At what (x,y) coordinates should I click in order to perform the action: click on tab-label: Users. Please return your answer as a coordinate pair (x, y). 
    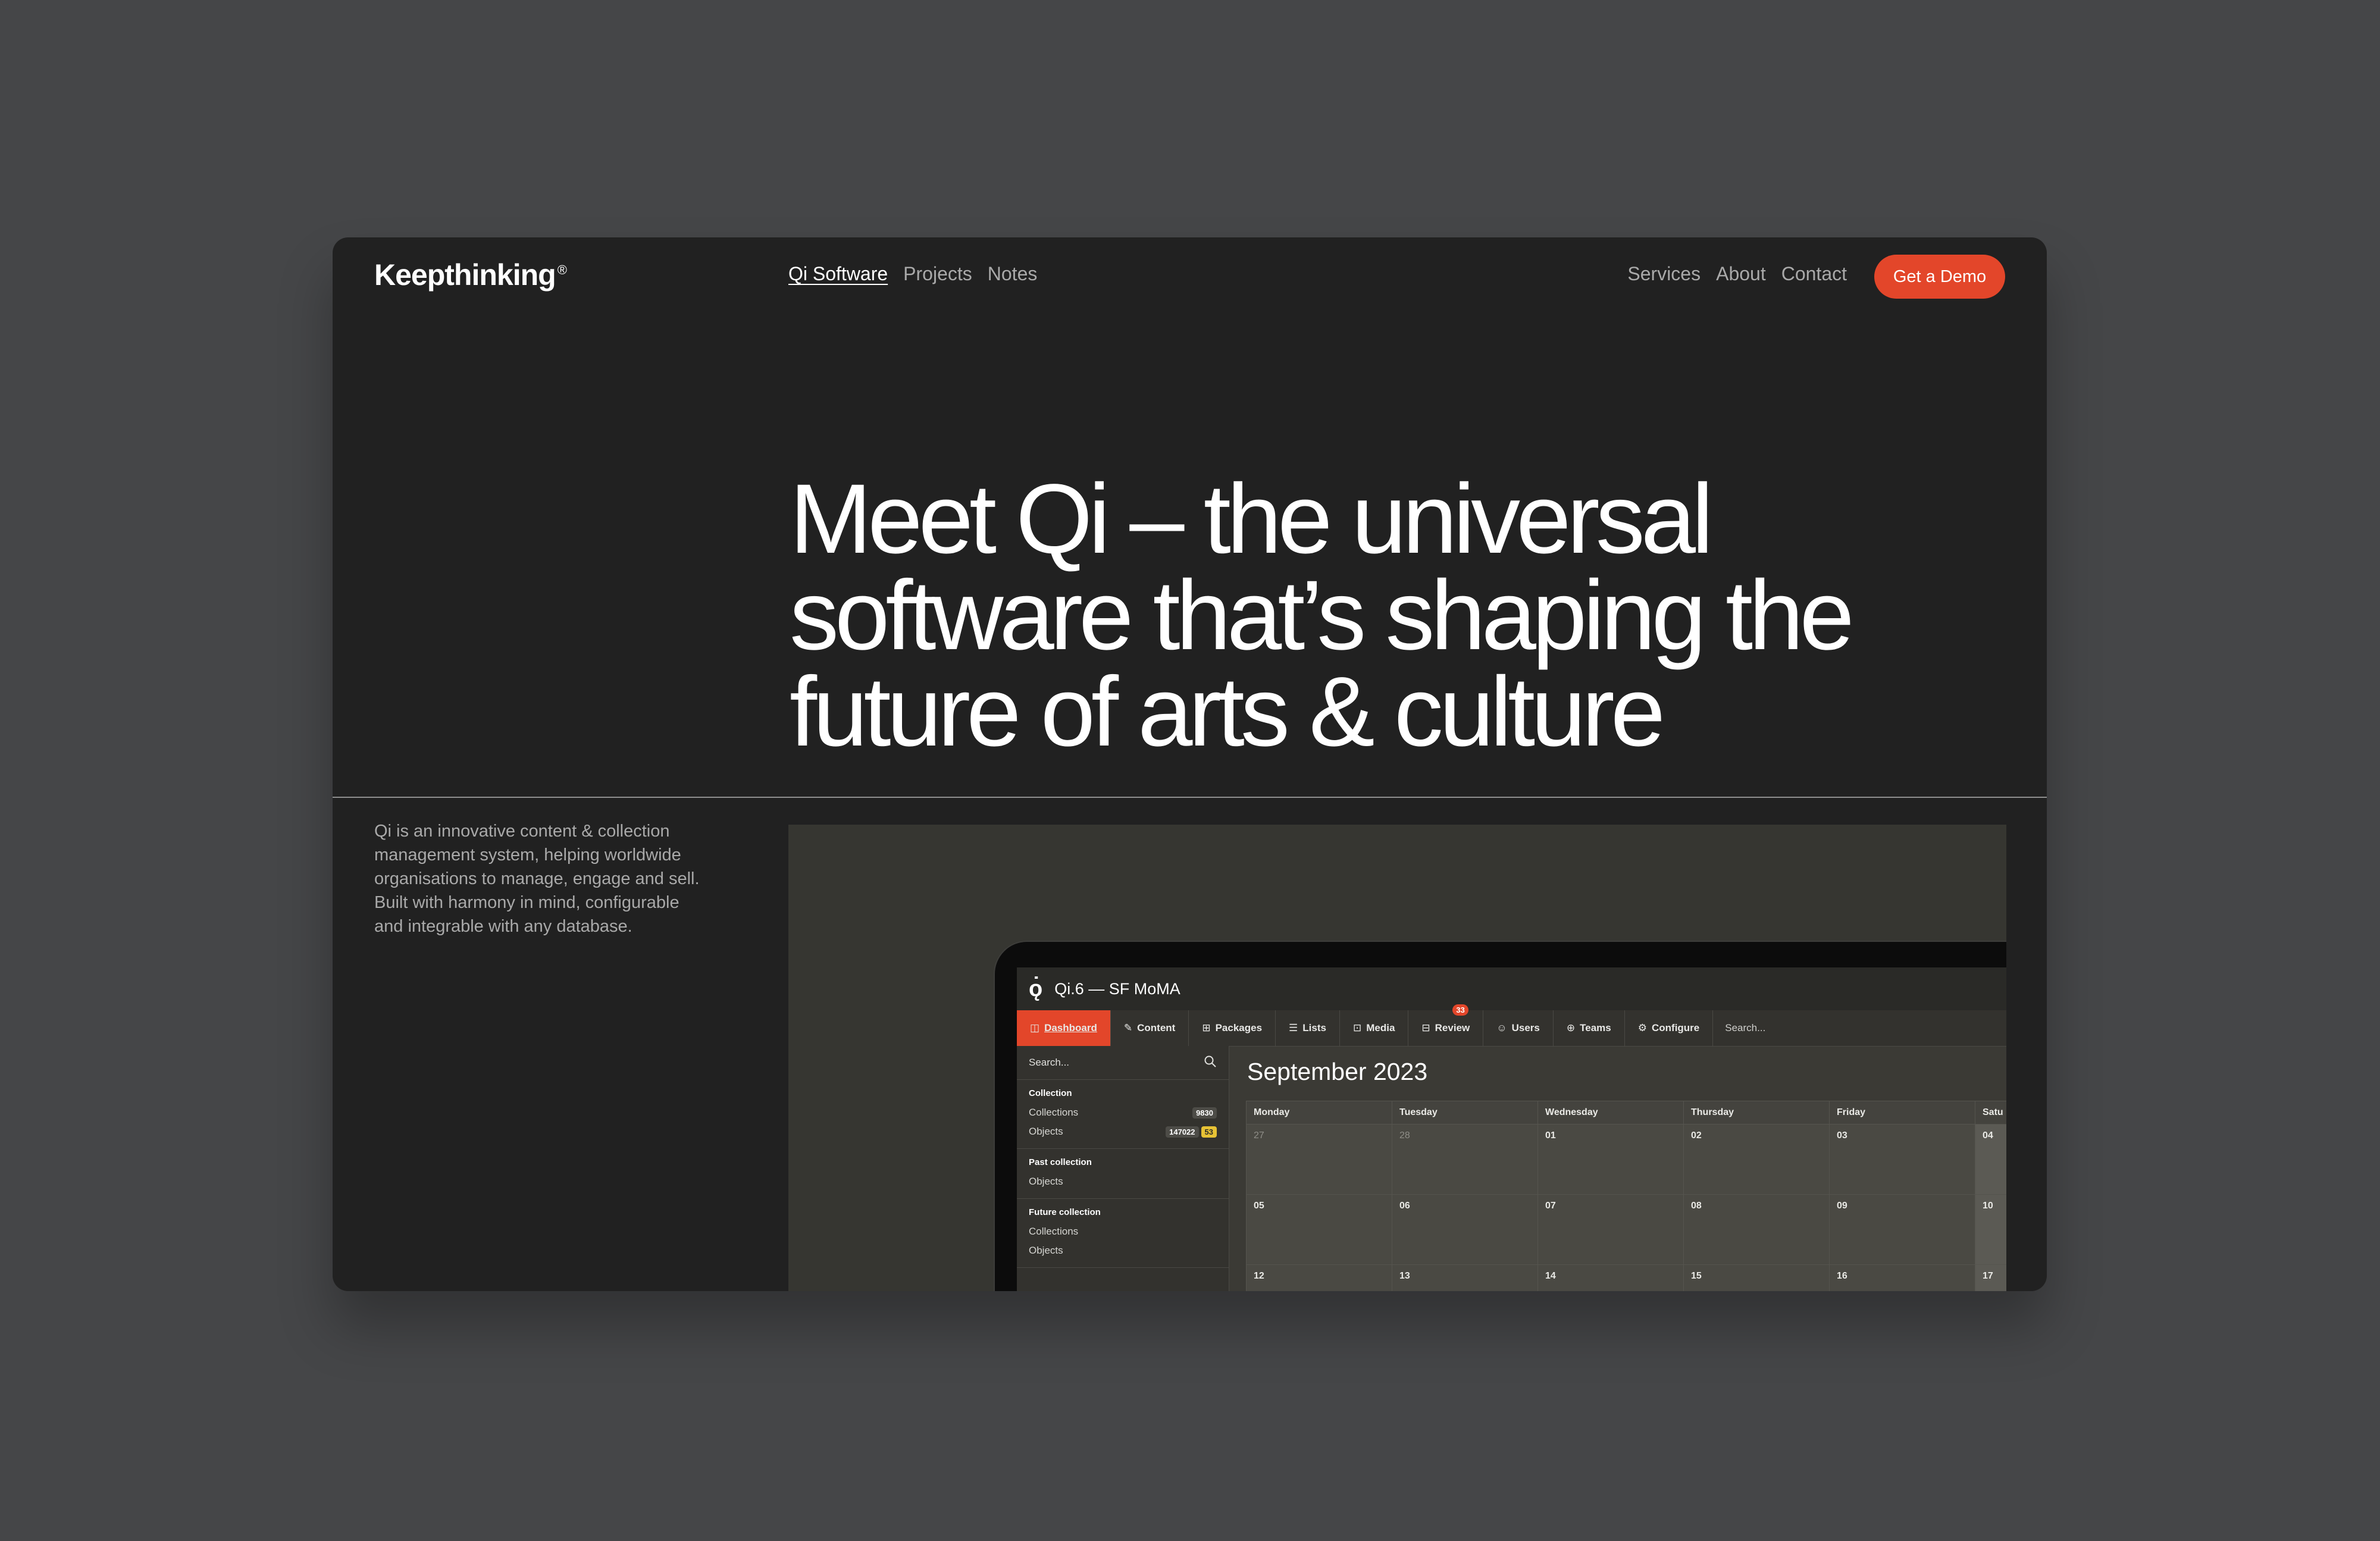
    Looking at the image, I should click on (1525, 1027).